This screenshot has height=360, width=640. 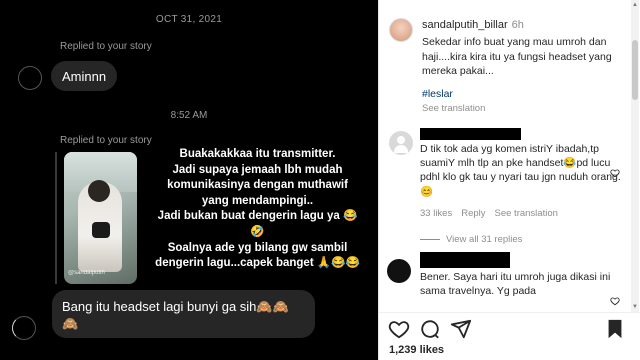 I want to click on story-reply-line: Jadi supaya jemaah lbh mudah, so click(x=257, y=169).